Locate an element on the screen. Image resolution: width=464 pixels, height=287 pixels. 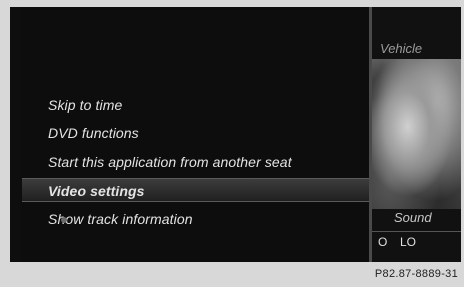
o-label: O is located at coordinates (383, 242).